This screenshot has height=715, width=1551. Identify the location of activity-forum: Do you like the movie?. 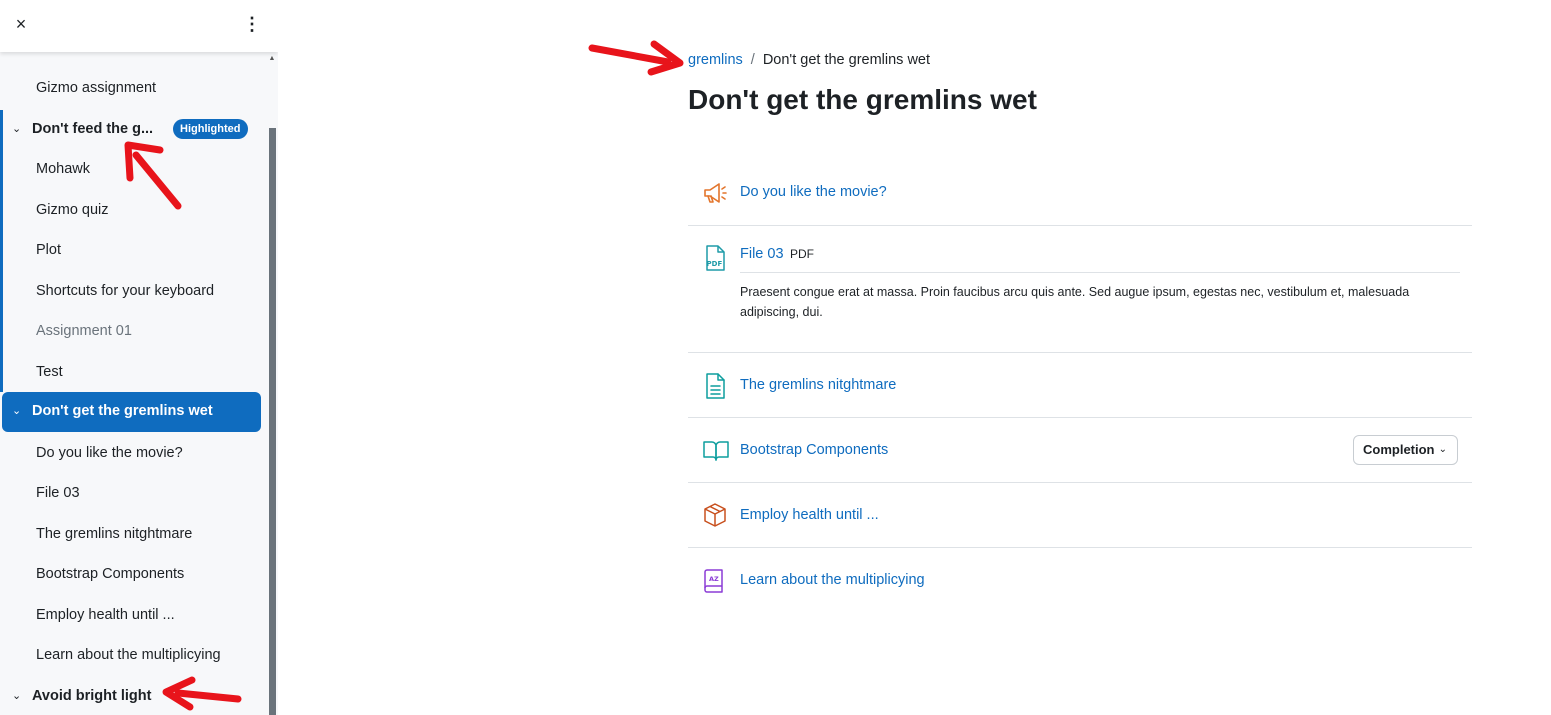
(1080, 193).